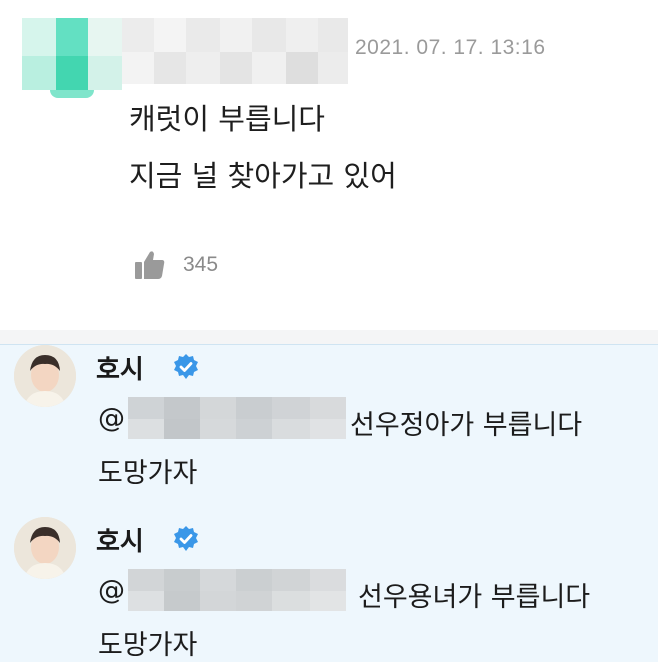 This screenshot has width=658, height=662. I want to click on censored-avatar, so click(72, 58).